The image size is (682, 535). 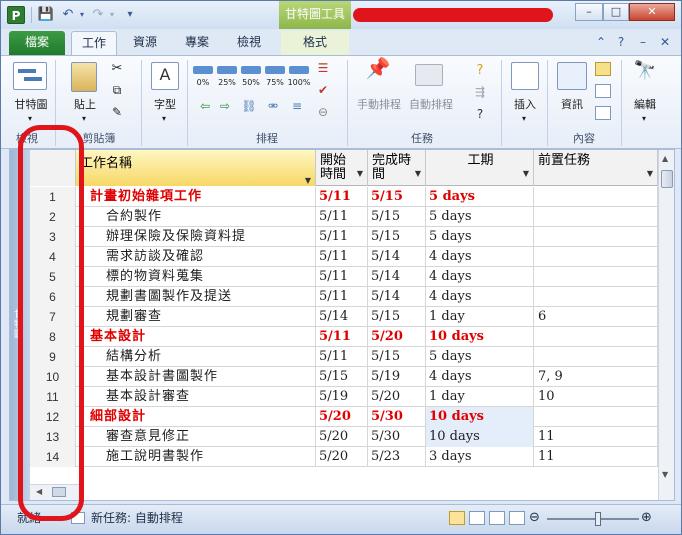 What do you see at coordinates (524, 118) in the screenshot?
I see `insert-dropdown-icon: ▾` at bounding box center [524, 118].